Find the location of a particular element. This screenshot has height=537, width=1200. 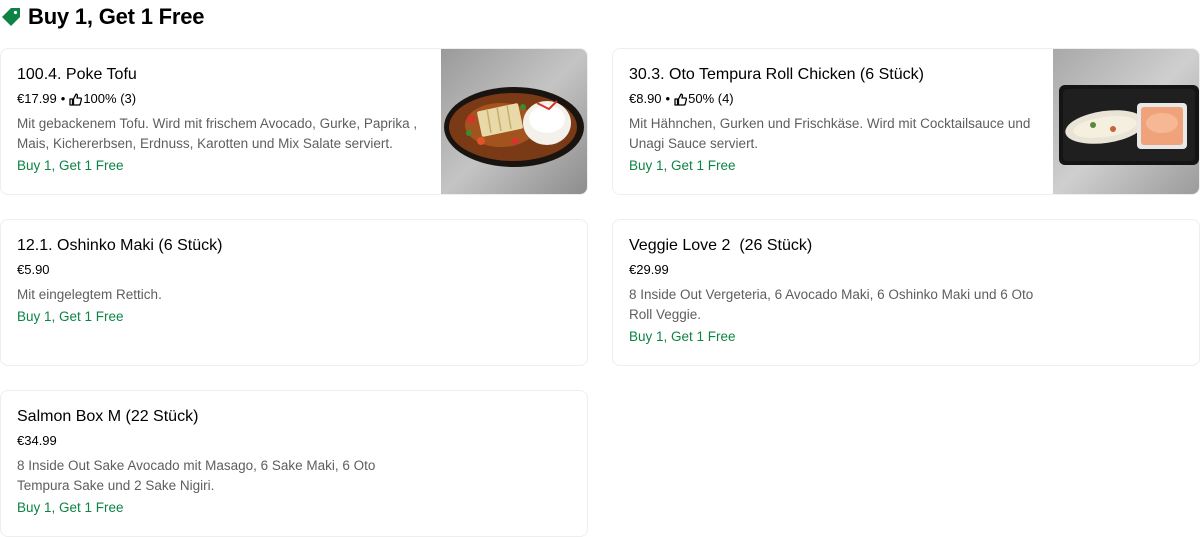

tag-icon is located at coordinates (11, 17).